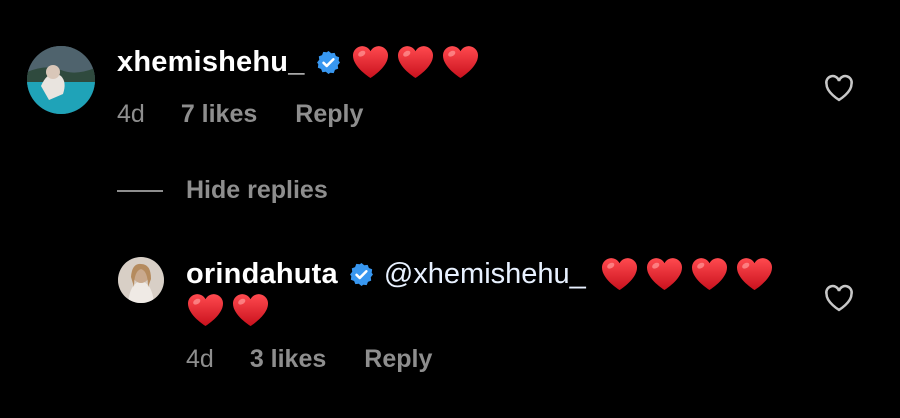 The width and height of the screenshot is (900, 418). Describe the element at coordinates (211, 62) in the screenshot. I see `username: xhemishehu_` at that location.